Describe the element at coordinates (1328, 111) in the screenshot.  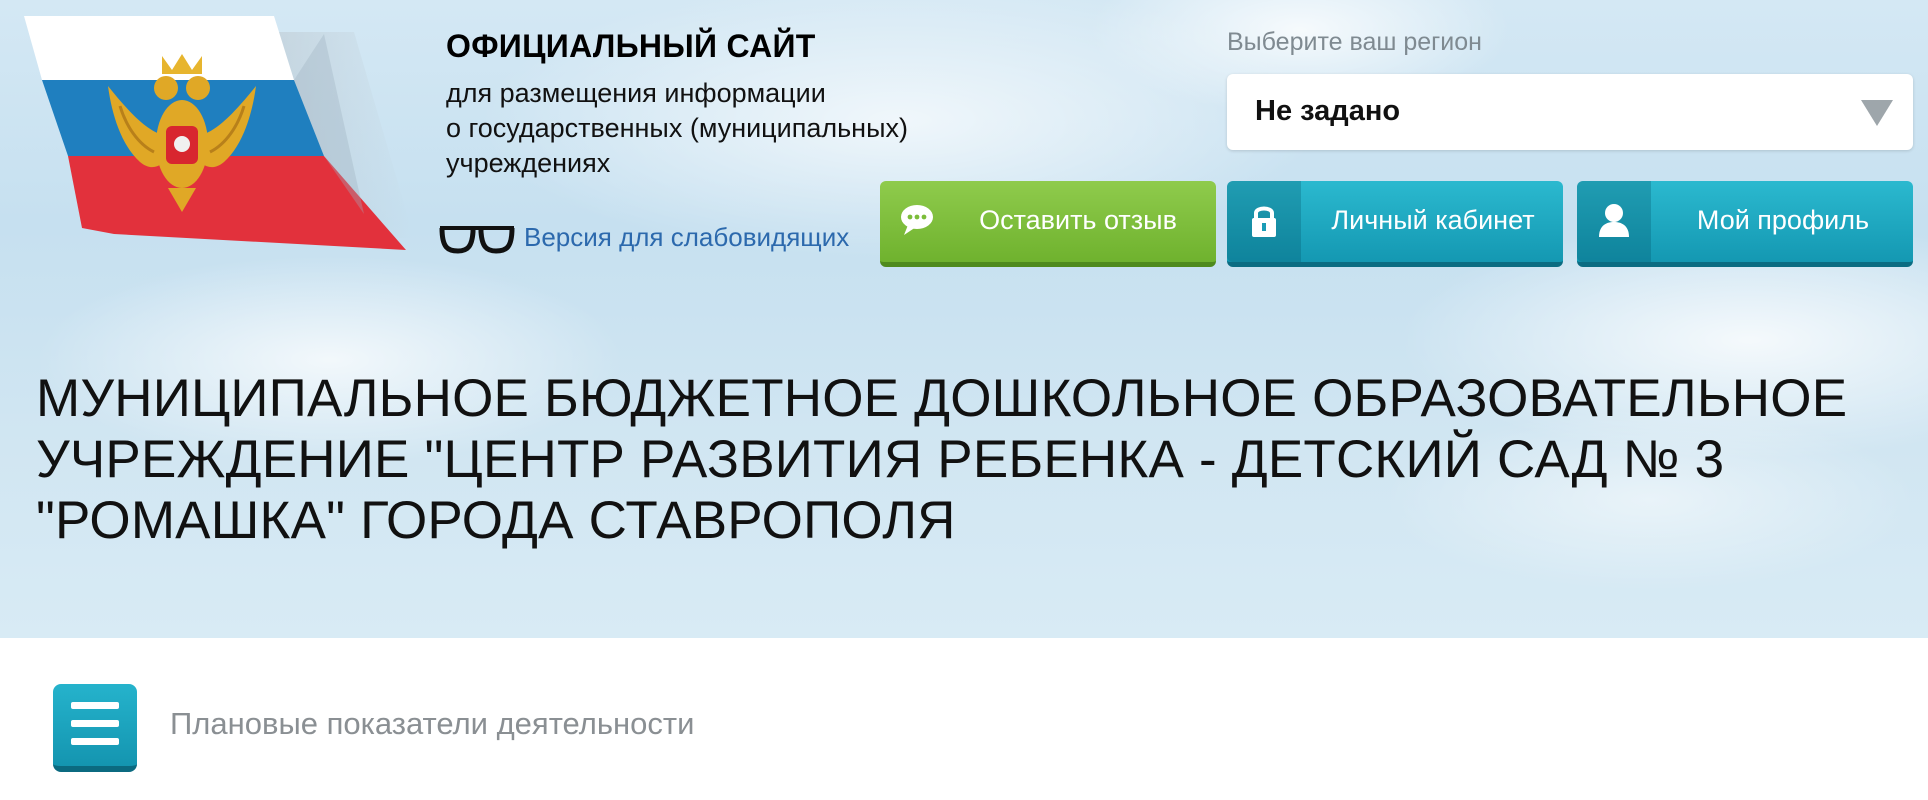
I see `region-selected-value: Не задано` at that location.